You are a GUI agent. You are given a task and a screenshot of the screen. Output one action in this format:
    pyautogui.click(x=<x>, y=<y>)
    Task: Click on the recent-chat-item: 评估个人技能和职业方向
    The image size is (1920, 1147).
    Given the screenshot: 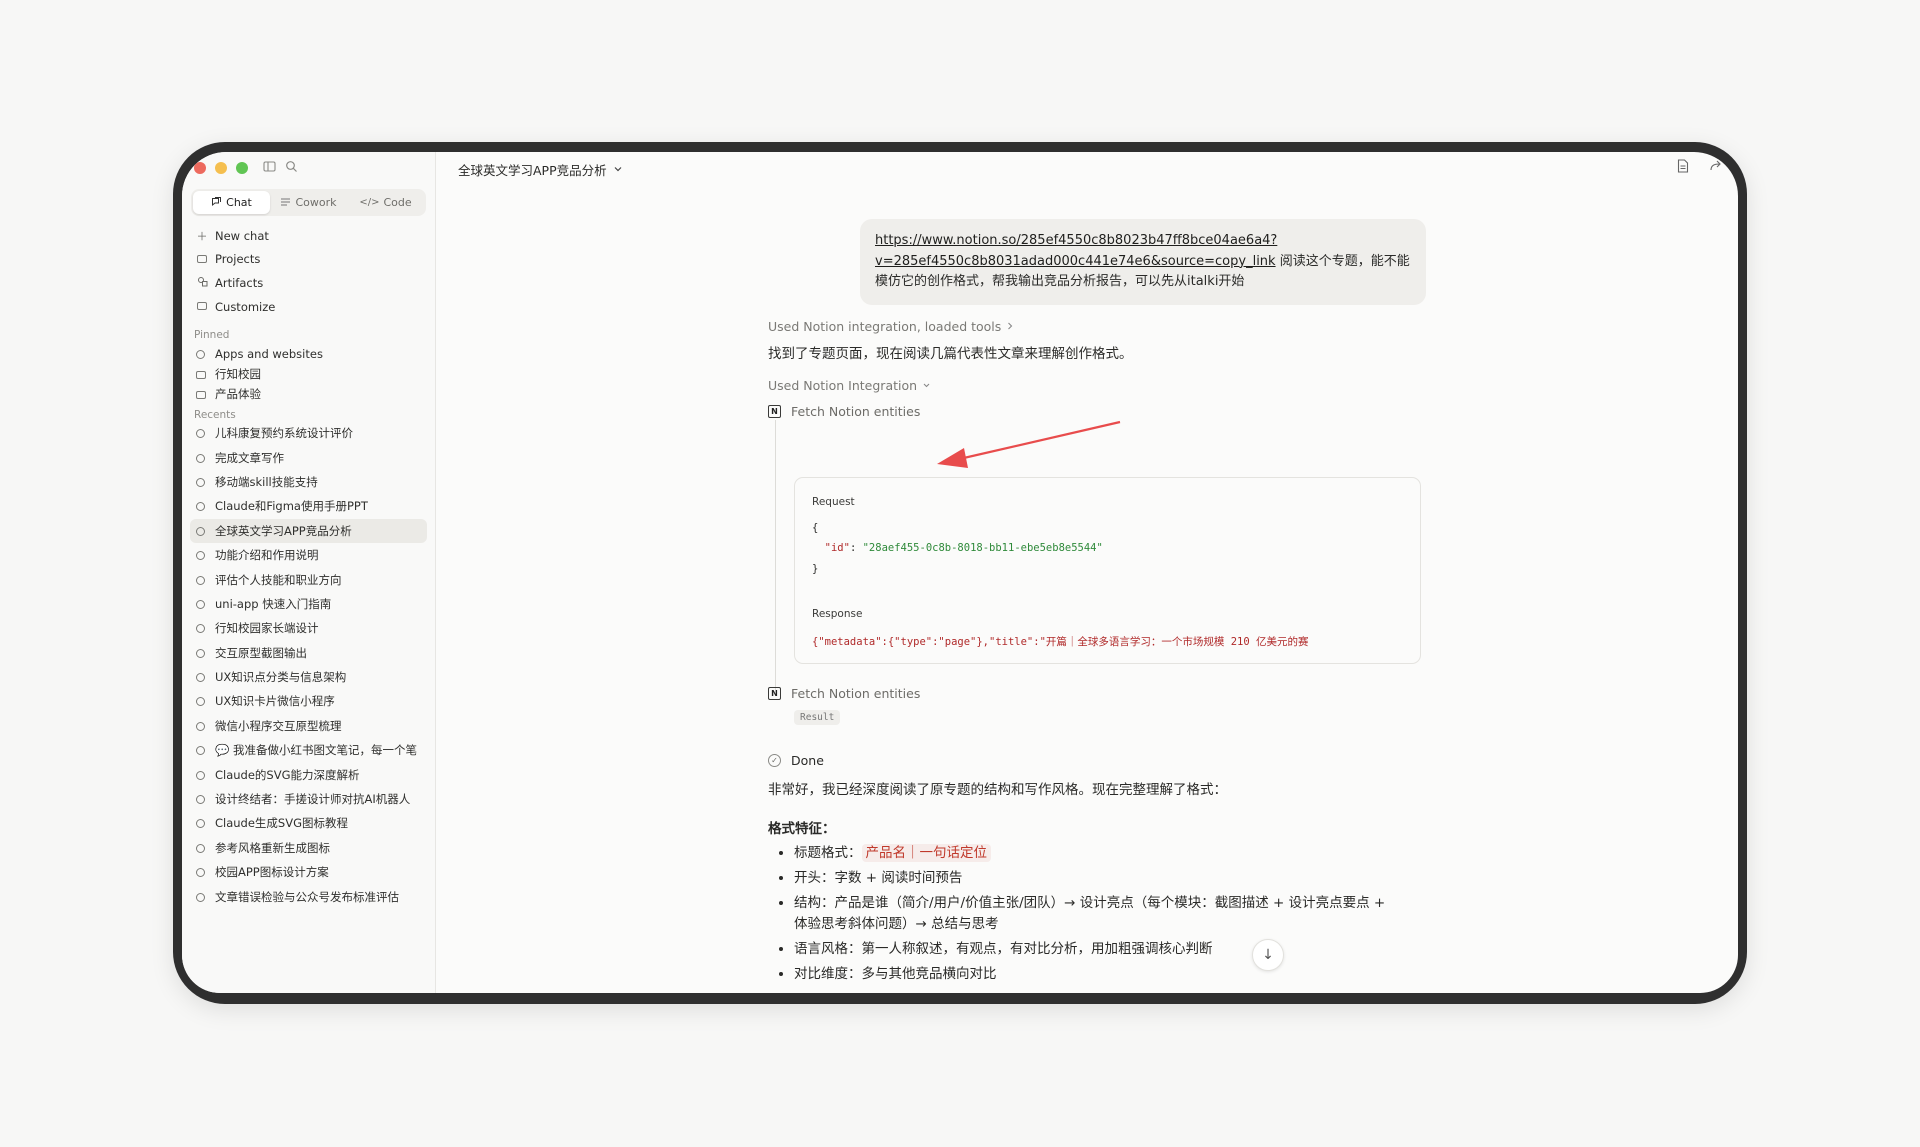 What is the action you would take?
    pyautogui.click(x=308, y=579)
    